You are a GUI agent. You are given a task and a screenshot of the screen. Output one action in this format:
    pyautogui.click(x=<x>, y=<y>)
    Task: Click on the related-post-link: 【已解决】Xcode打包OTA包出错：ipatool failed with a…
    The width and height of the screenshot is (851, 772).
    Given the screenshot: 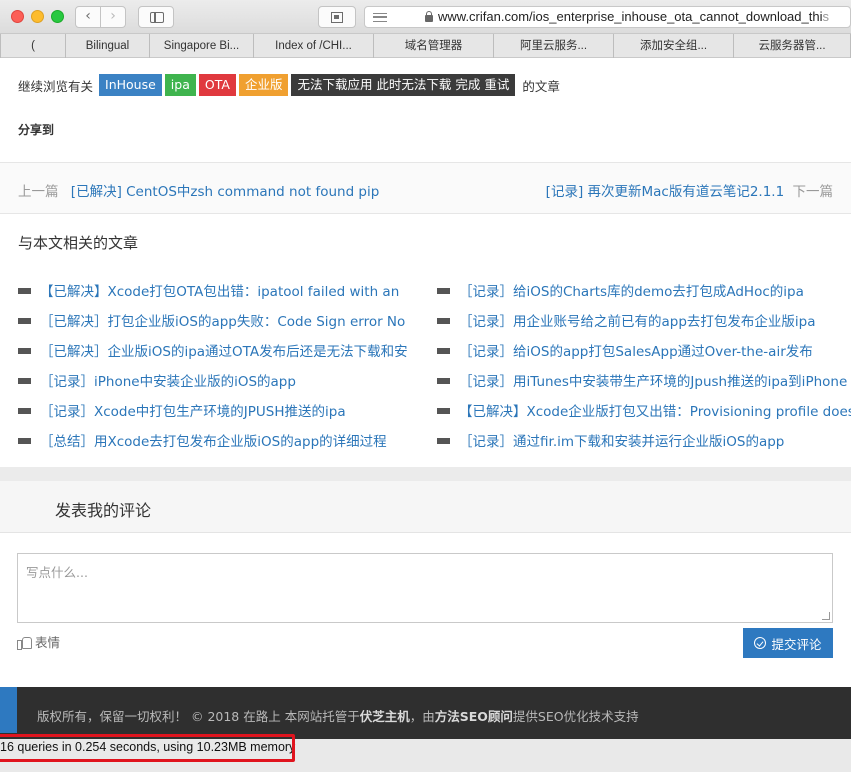 What is the action you would take?
    pyautogui.click(x=219, y=292)
    